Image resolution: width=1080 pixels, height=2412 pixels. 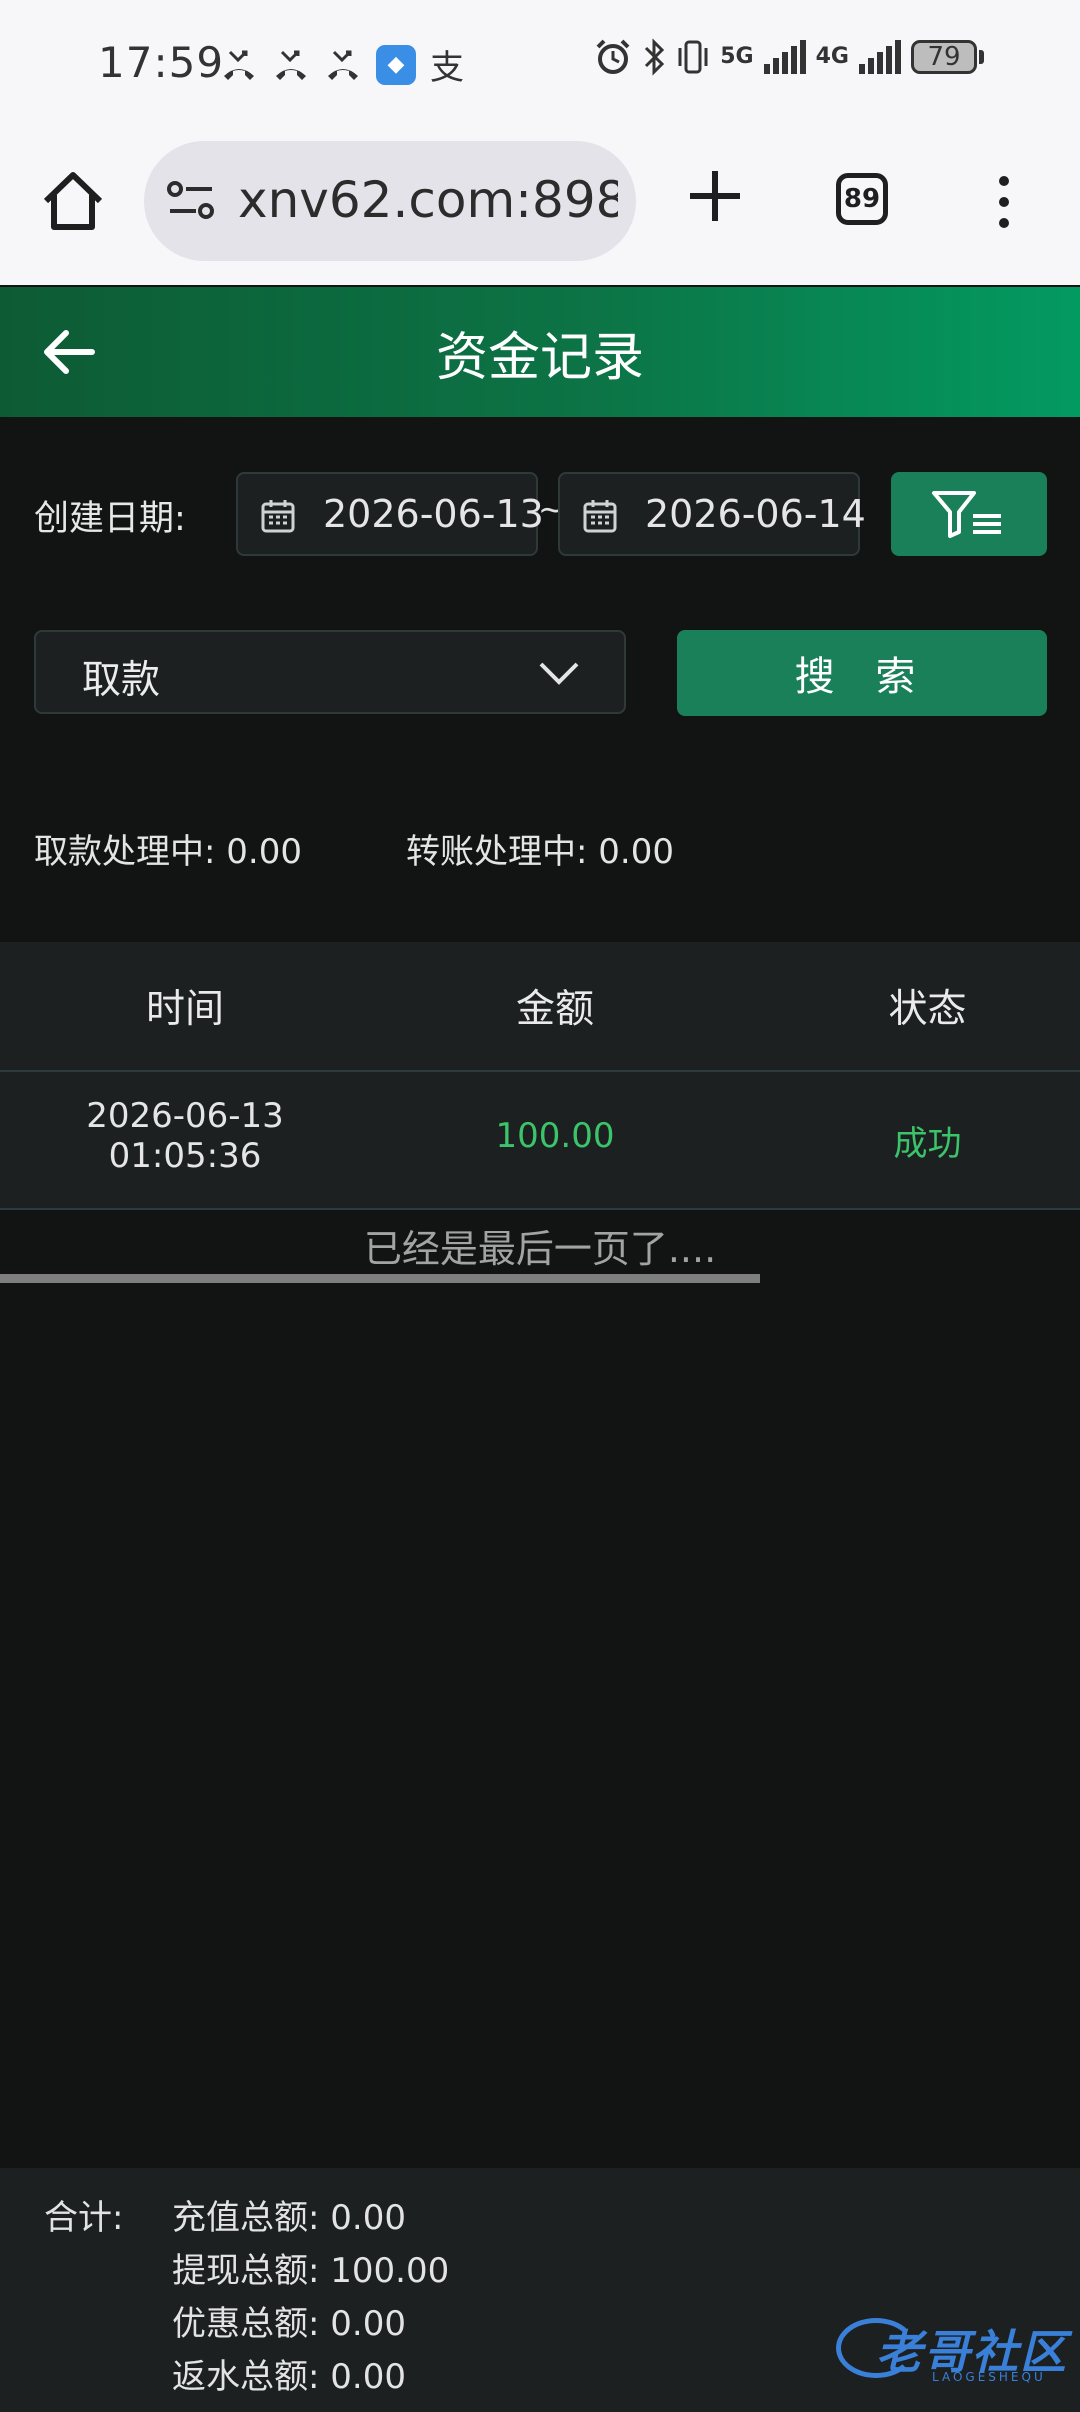 What do you see at coordinates (613, 56) in the screenshot?
I see `alarm-icon` at bounding box center [613, 56].